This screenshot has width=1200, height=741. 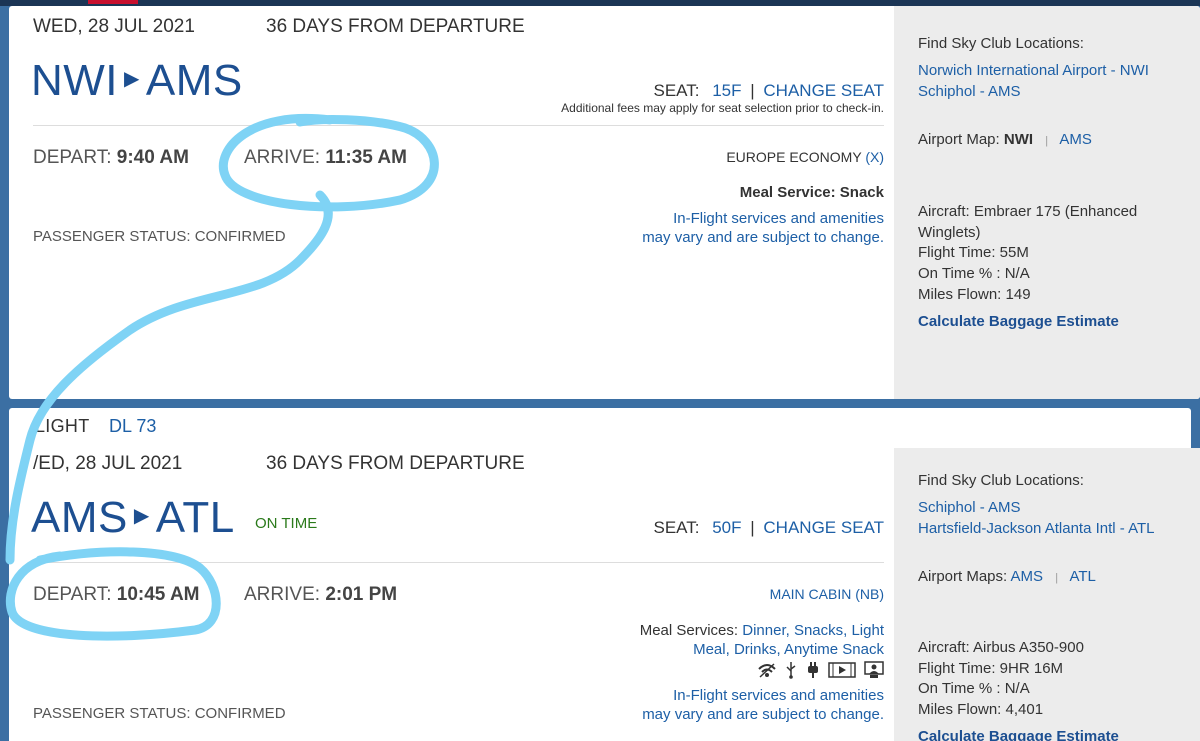 What do you see at coordinates (981, 709) in the screenshot?
I see `miles-flown: Miles Flown: 4,401` at bounding box center [981, 709].